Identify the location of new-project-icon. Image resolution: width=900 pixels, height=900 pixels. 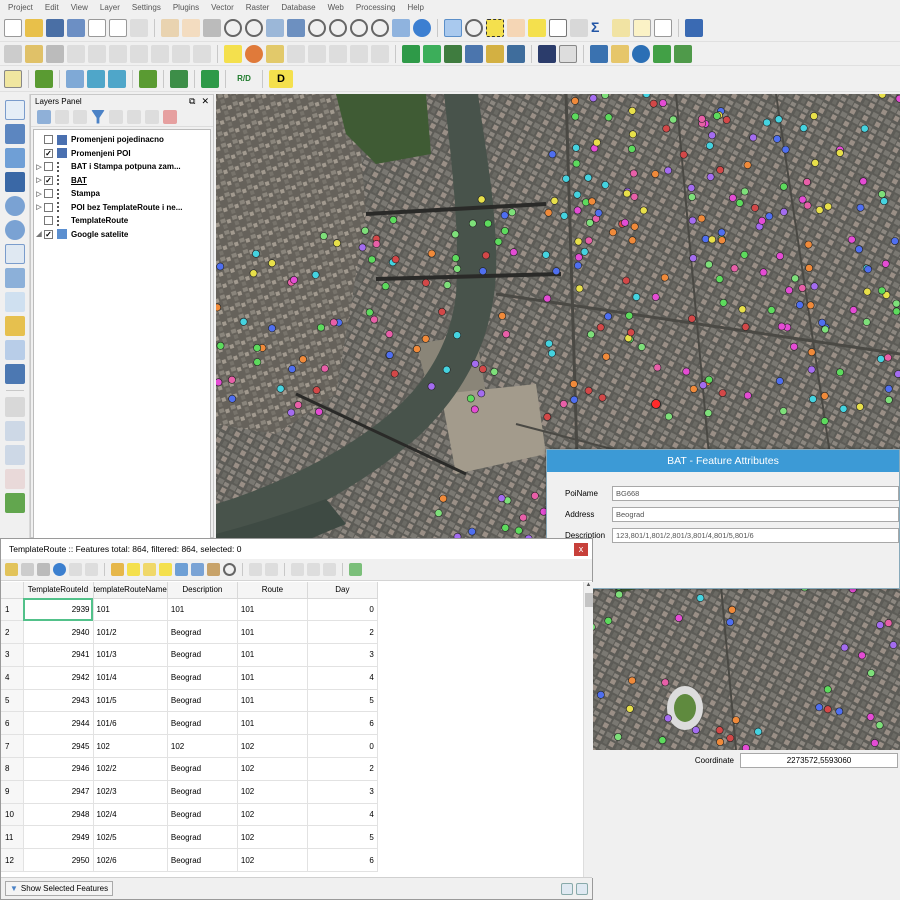
(13, 27).